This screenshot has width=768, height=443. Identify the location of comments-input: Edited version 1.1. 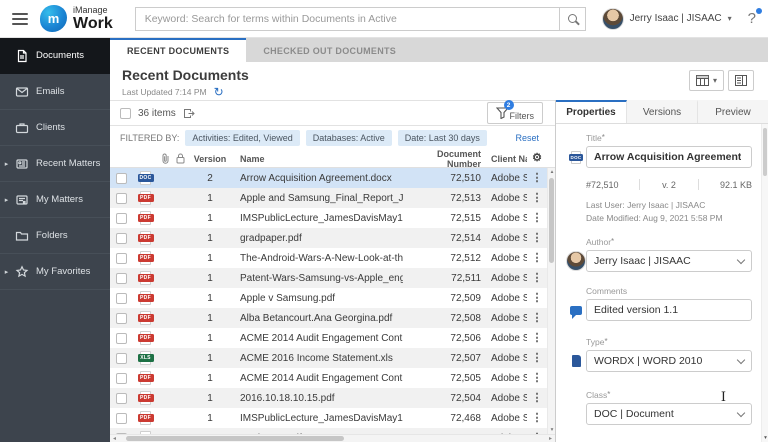
(669, 310).